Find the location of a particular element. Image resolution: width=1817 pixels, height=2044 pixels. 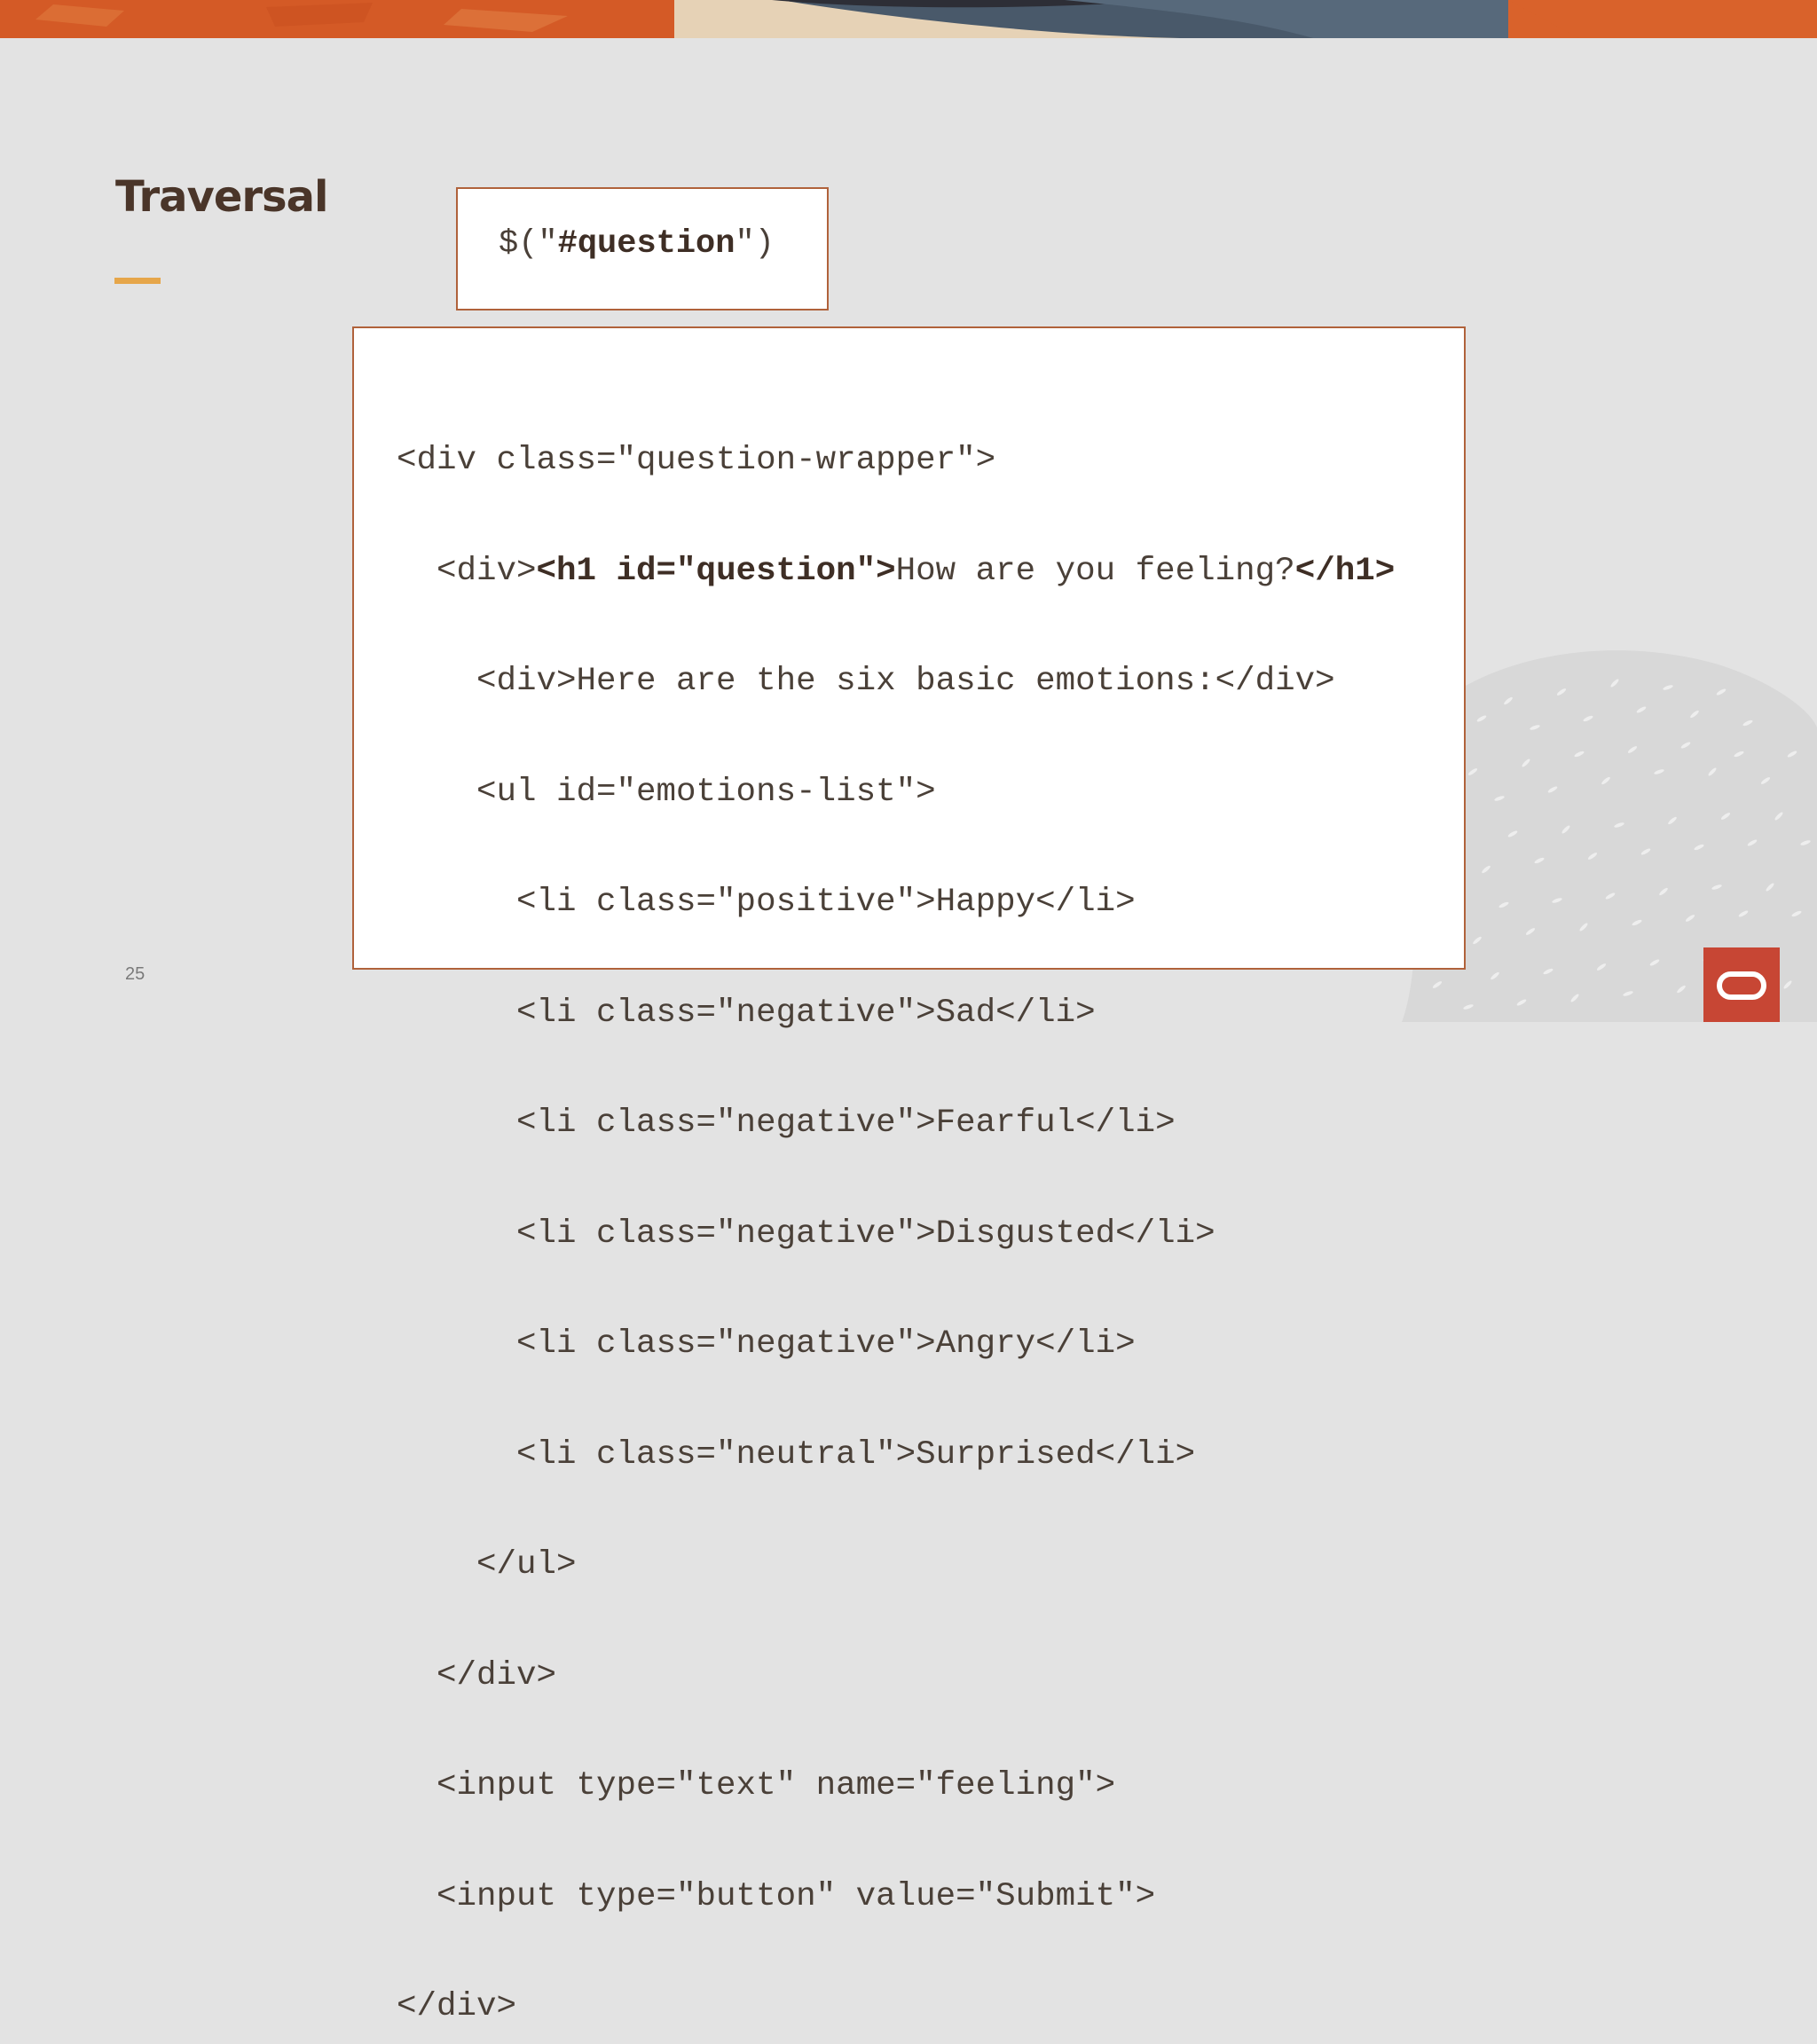

code-segment-bold: <h1 id="question"> is located at coordinates (716, 571).